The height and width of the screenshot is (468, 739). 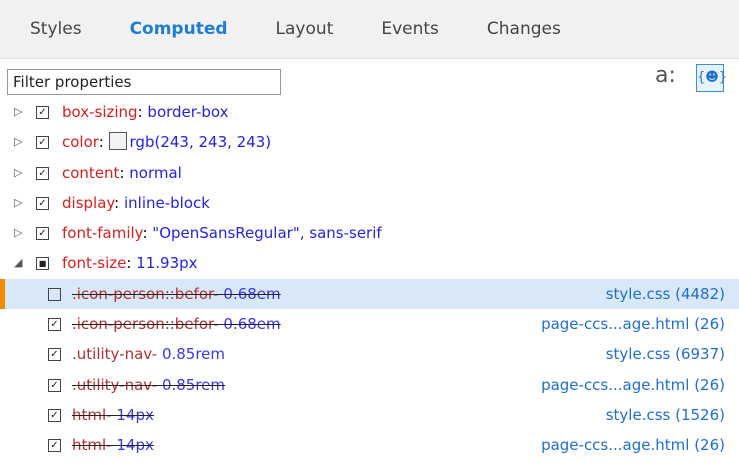 I want to click on property-name: display, so click(x=88, y=202).